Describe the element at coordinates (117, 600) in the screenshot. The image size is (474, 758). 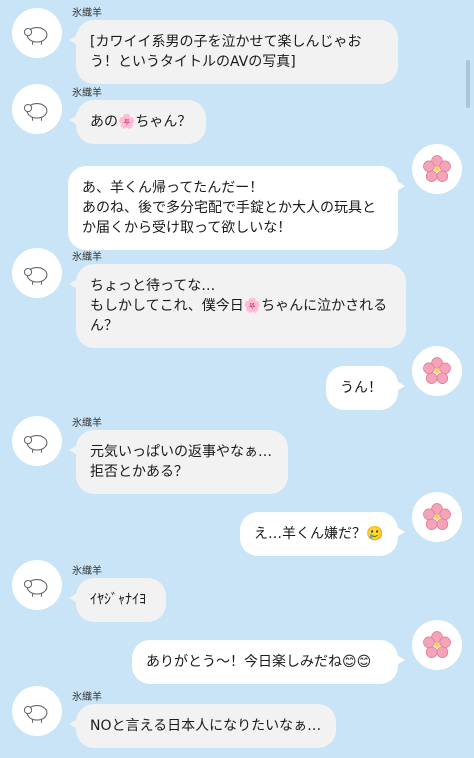
I see `message-bubble: ｲﾔｼﾞｬﾅｲﾖ` at that location.